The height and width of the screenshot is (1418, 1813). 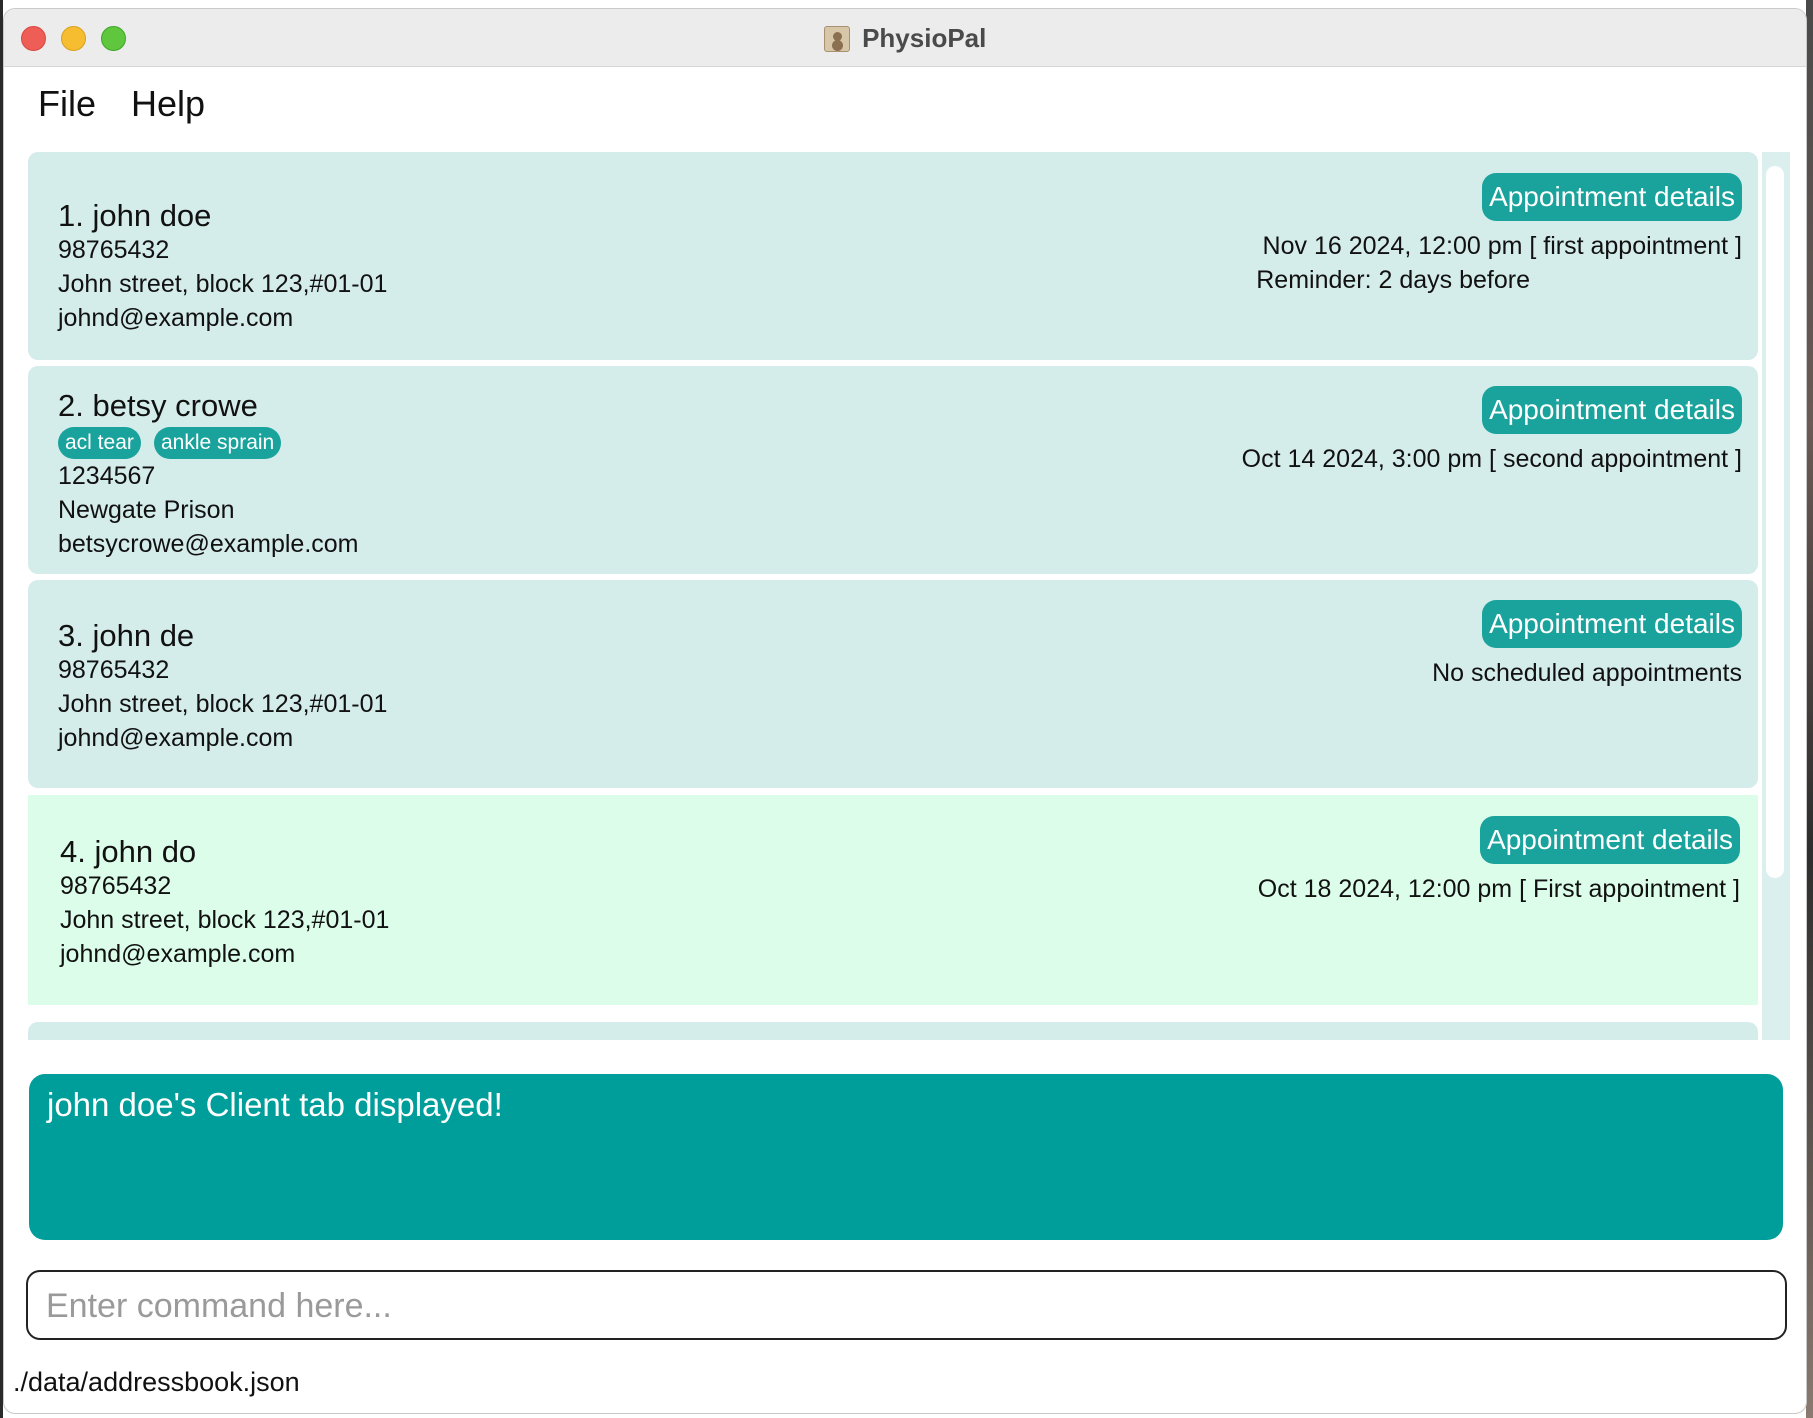 What do you see at coordinates (924, 38) in the screenshot?
I see `window-title: PhysioPal` at bounding box center [924, 38].